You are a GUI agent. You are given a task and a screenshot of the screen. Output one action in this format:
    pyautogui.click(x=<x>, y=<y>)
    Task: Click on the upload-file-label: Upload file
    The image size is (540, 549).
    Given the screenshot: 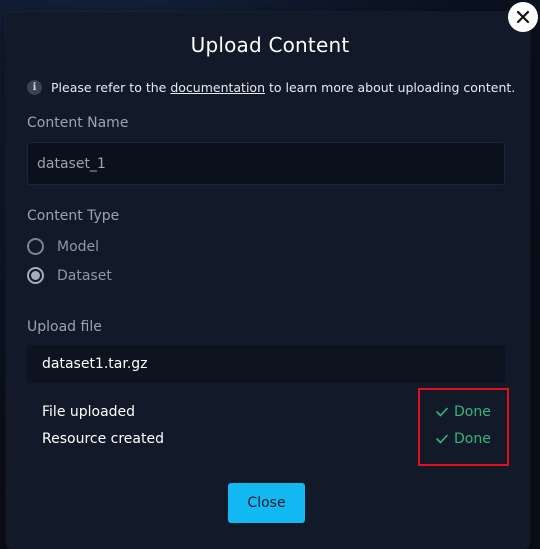 What is the action you would take?
    pyautogui.click(x=64, y=327)
    